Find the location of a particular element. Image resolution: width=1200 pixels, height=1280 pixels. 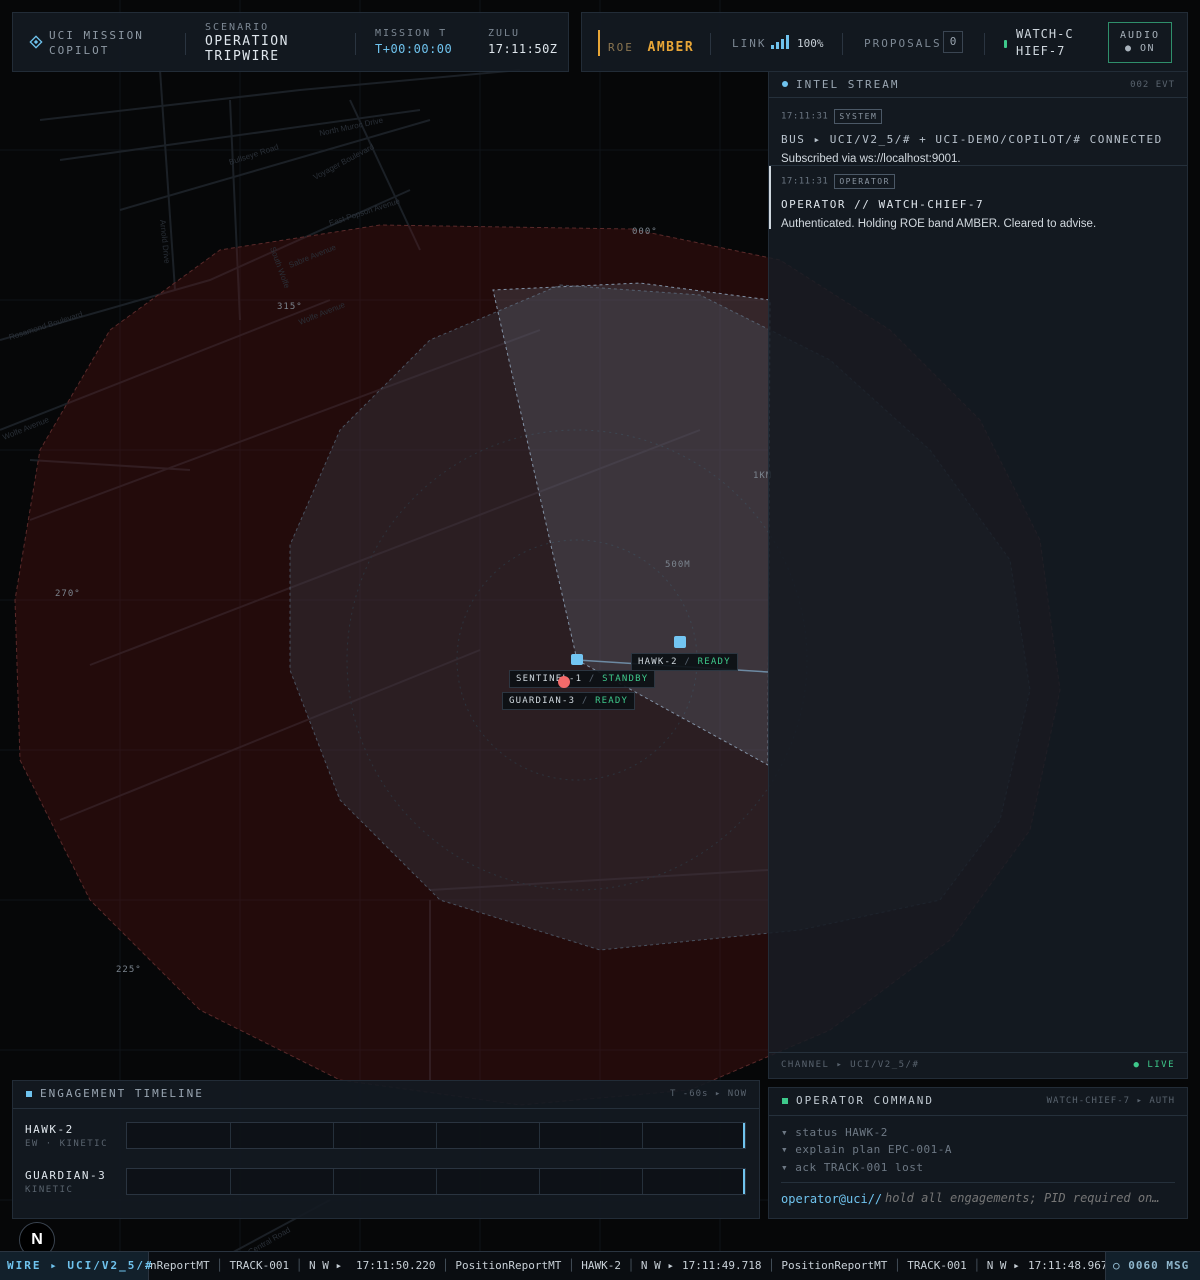

timeline-row-sub: KINETIC is located at coordinates (49, 1190).